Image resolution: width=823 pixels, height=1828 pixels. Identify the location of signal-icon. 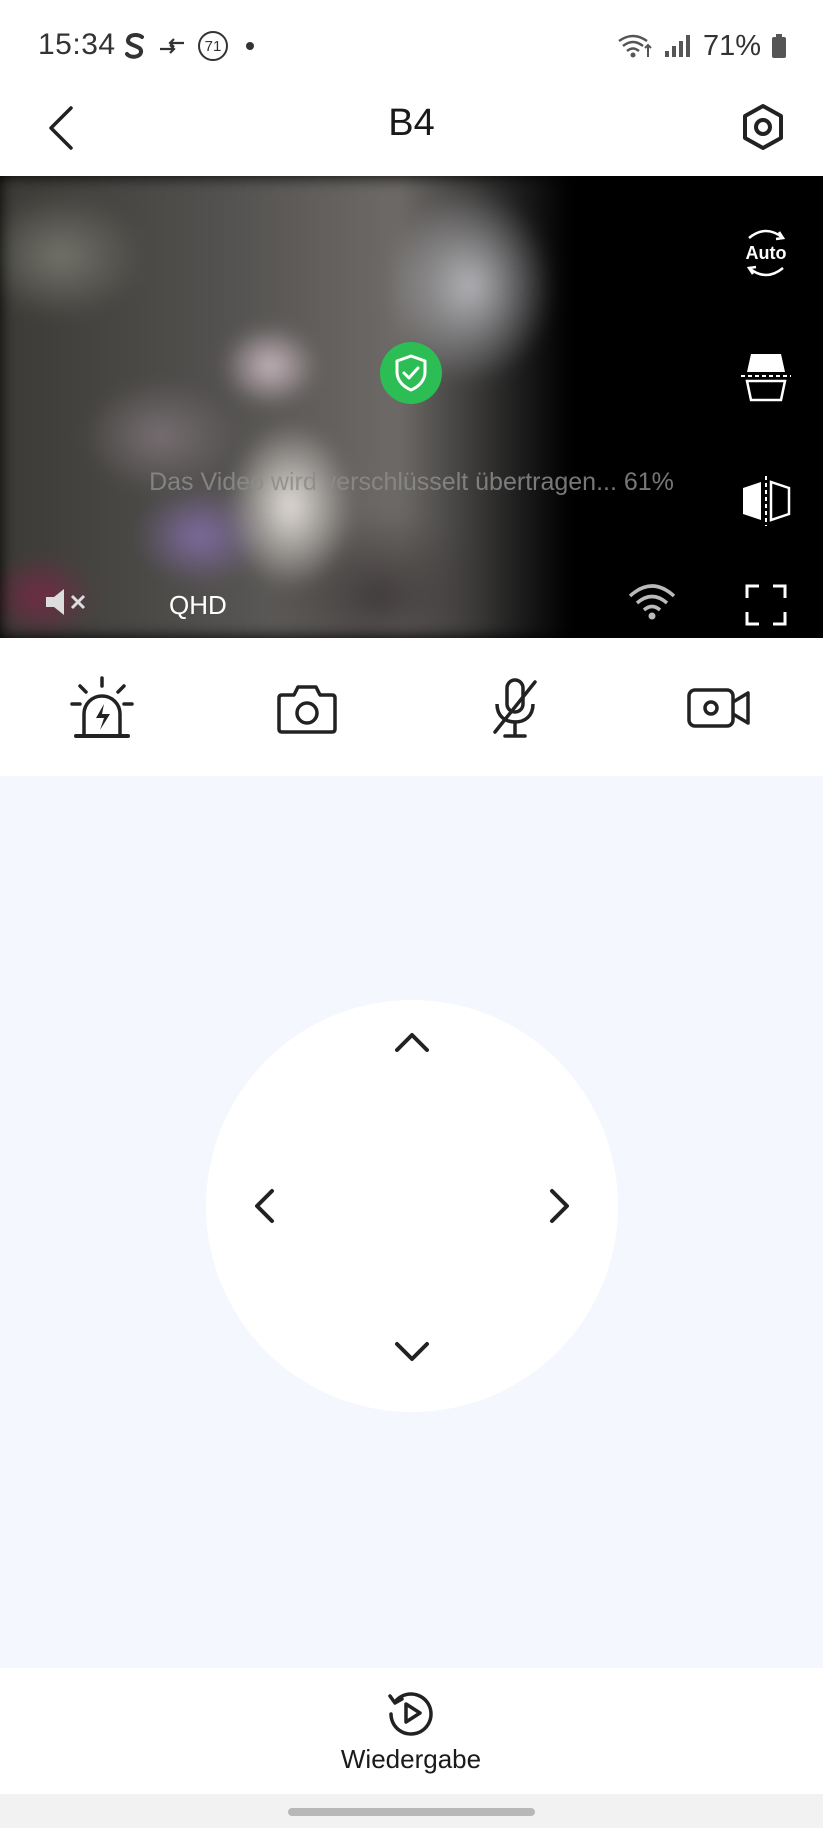
(677, 46).